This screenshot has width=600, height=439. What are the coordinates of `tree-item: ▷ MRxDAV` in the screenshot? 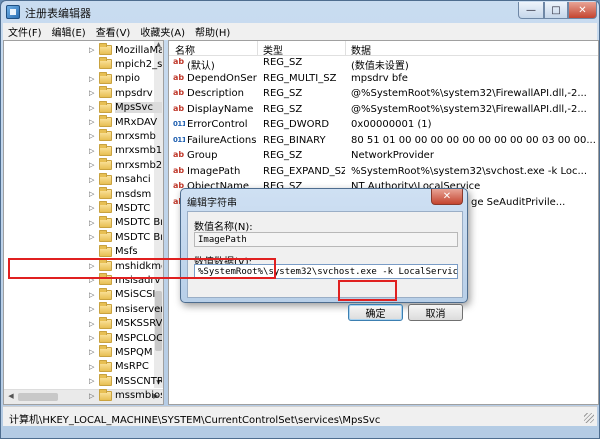 It's located at (83, 122).